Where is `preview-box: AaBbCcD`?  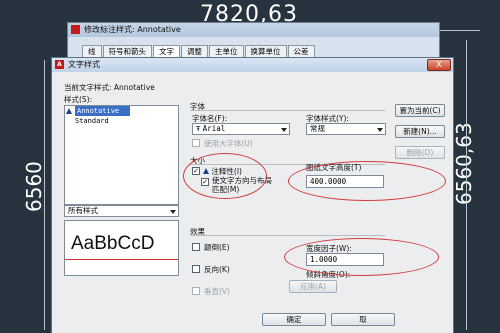
preview-box: AaBbCcD is located at coordinates (121, 248).